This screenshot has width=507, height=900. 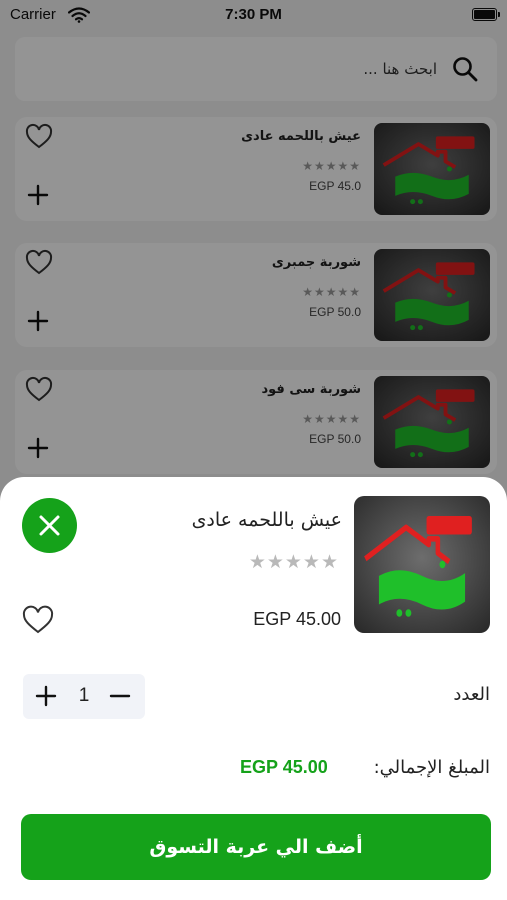 I want to click on close-button, so click(x=49, y=525).